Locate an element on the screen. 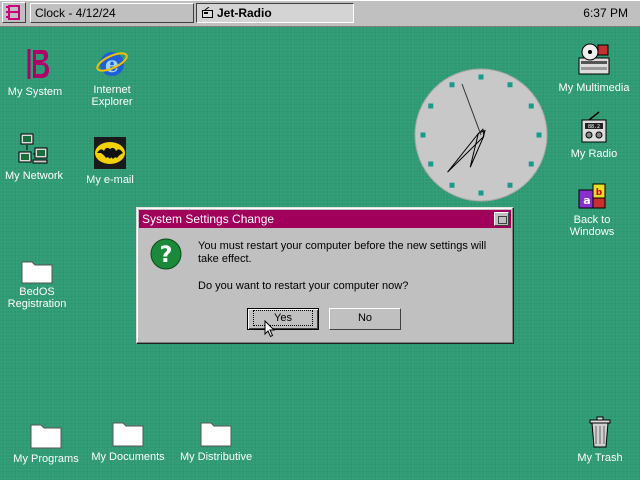  yes-button-label: Yes is located at coordinates (283, 318).